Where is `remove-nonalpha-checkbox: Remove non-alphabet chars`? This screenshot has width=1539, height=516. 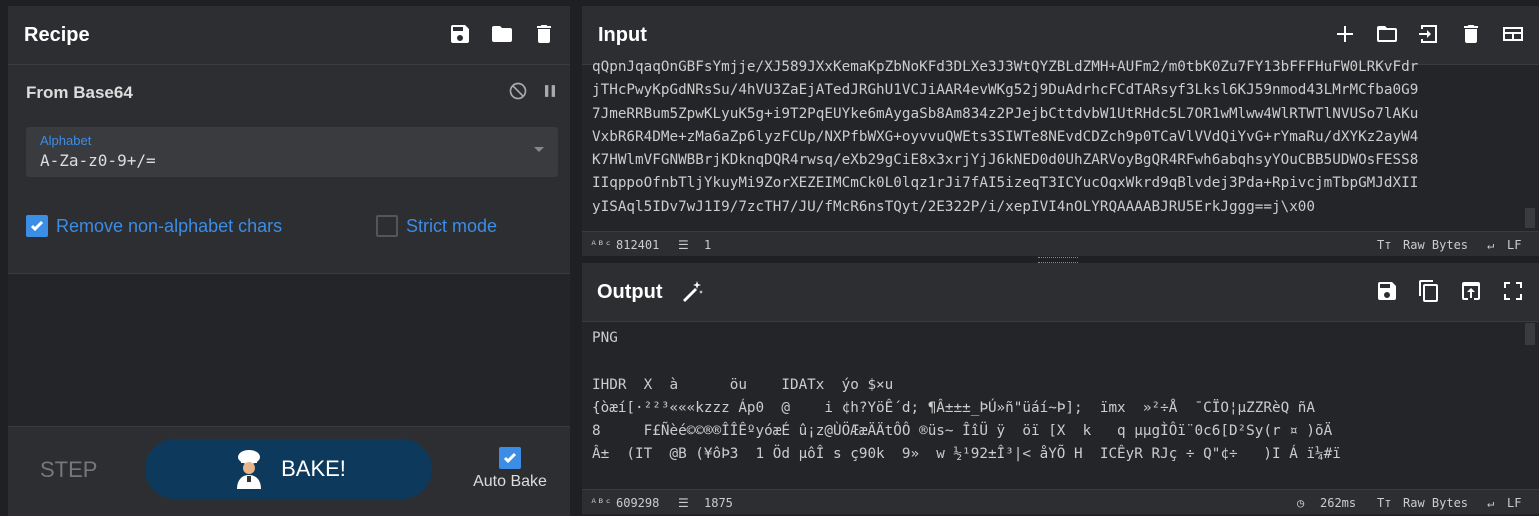 remove-nonalpha-checkbox: Remove non-alphabet chars is located at coordinates (154, 226).